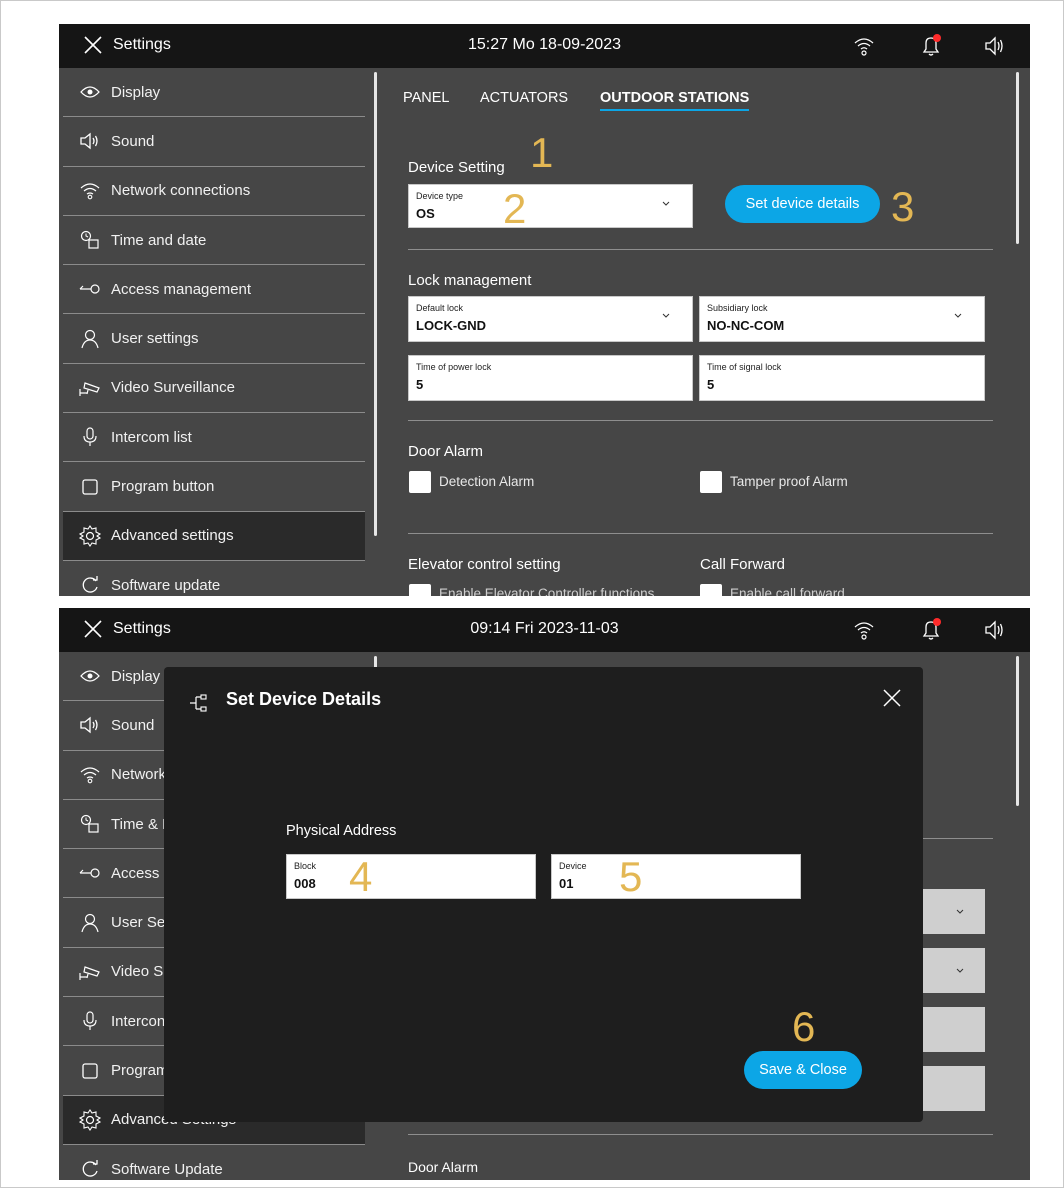 This screenshot has width=1064, height=1188. Describe the element at coordinates (214, 389) in the screenshot. I see `sidebar-item-video: Video Surveillance` at that location.